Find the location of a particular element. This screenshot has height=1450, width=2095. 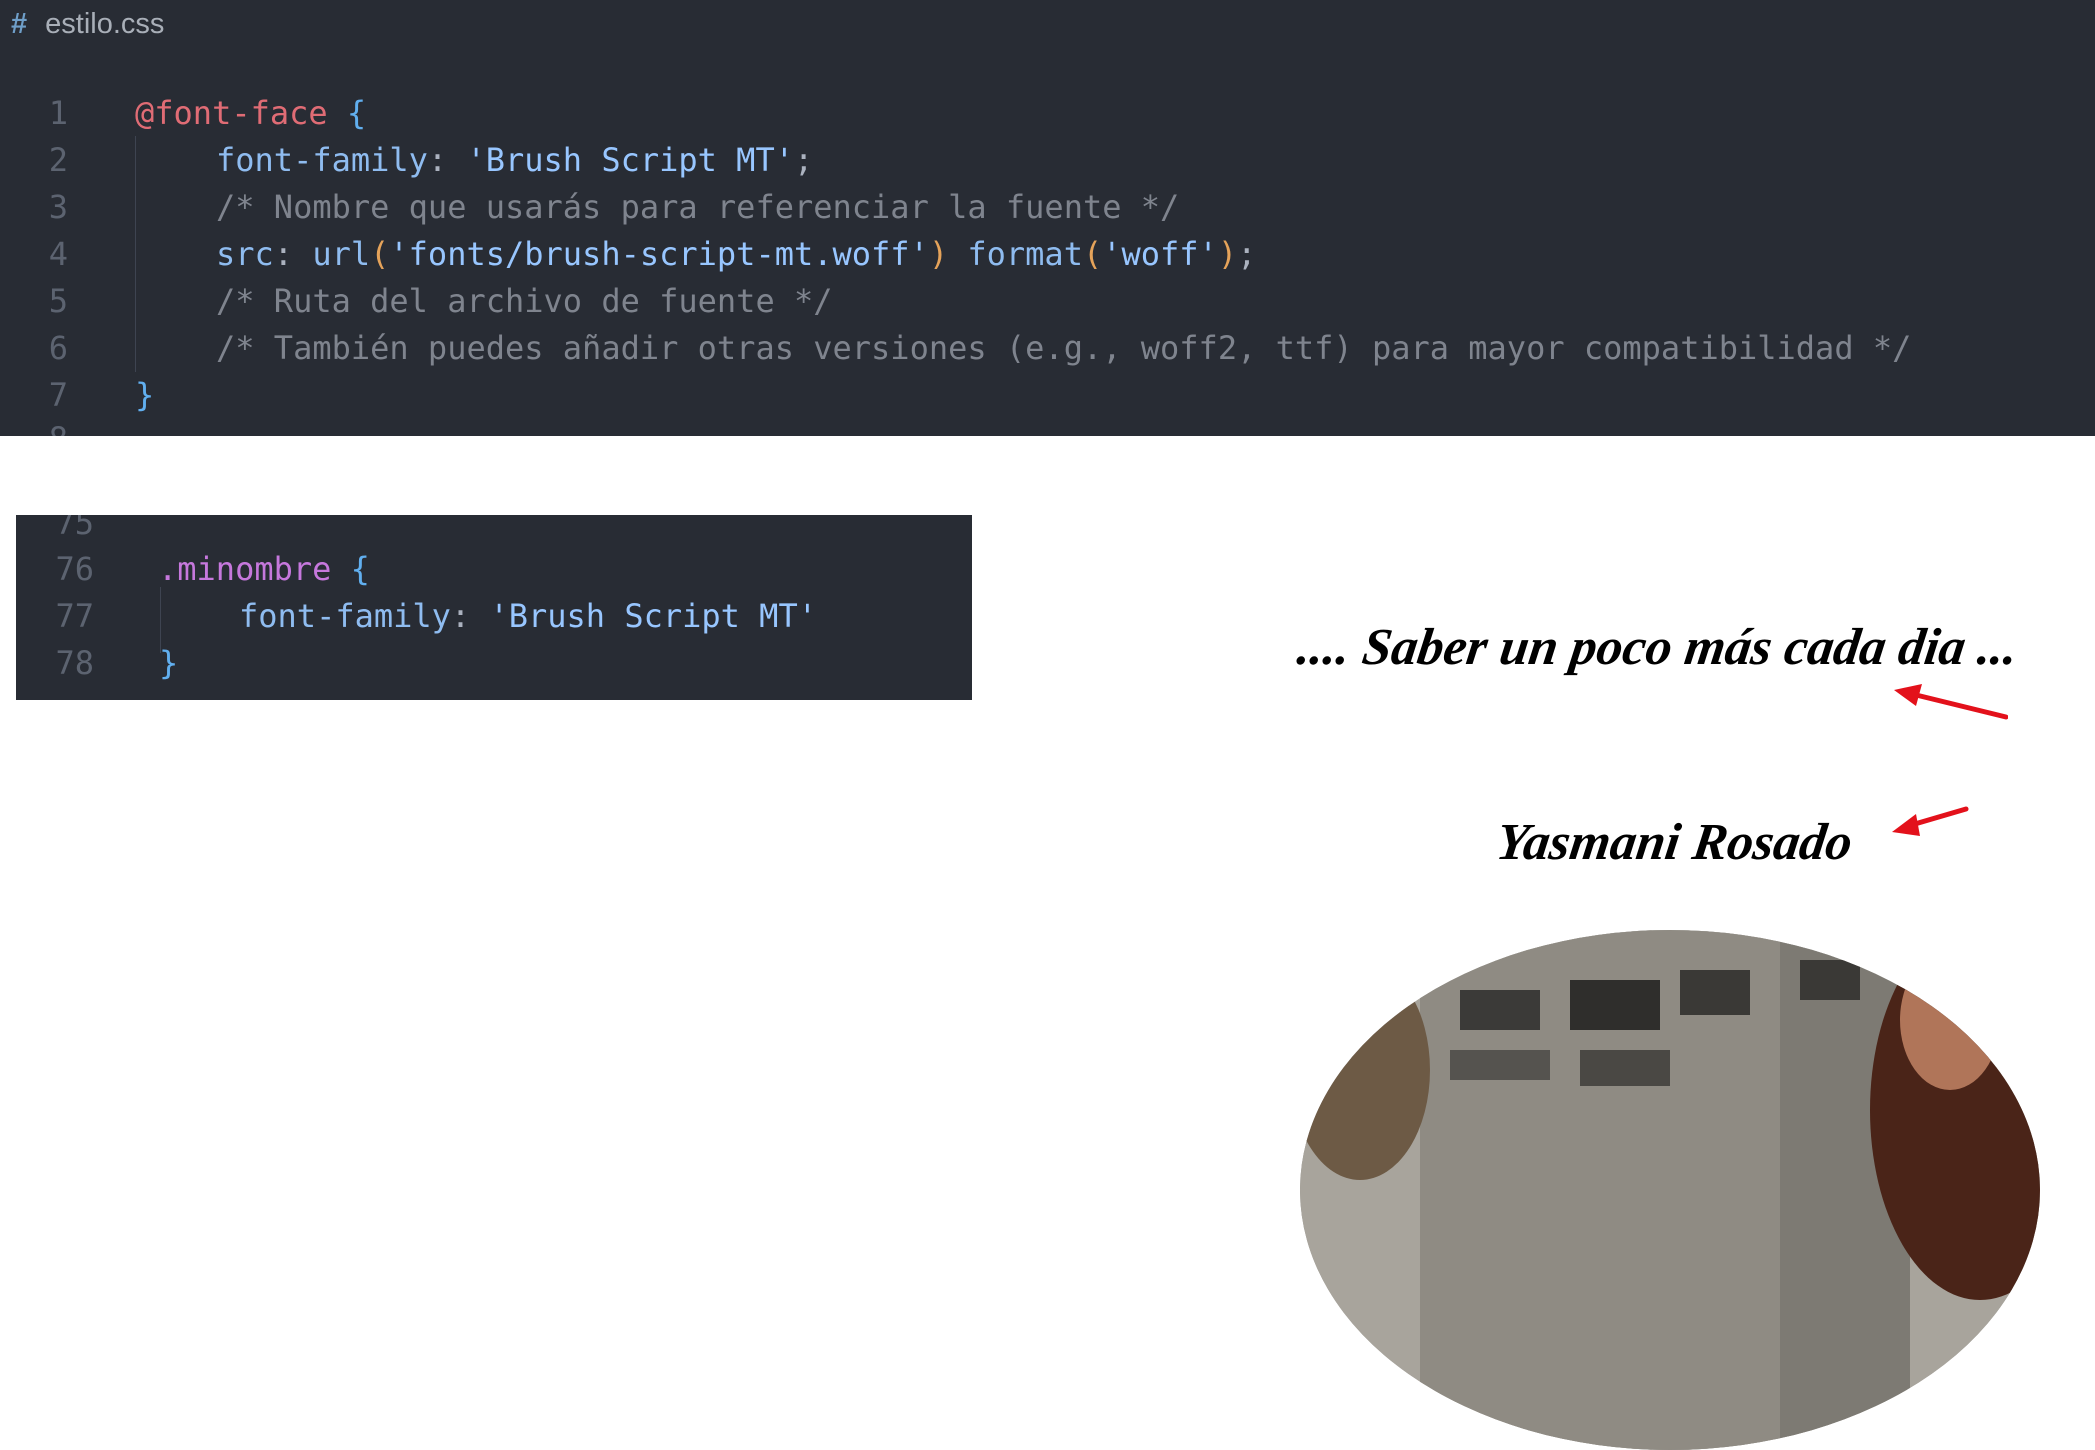

line-number: 77 is located at coordinates (74, 616).